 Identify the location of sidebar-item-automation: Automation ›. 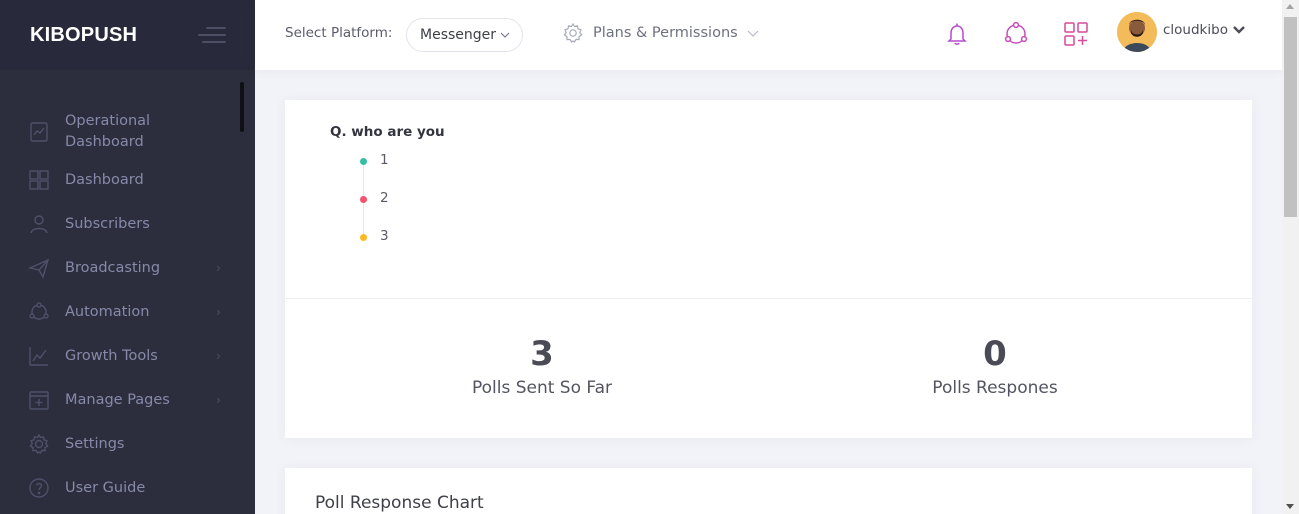
(120, 312).